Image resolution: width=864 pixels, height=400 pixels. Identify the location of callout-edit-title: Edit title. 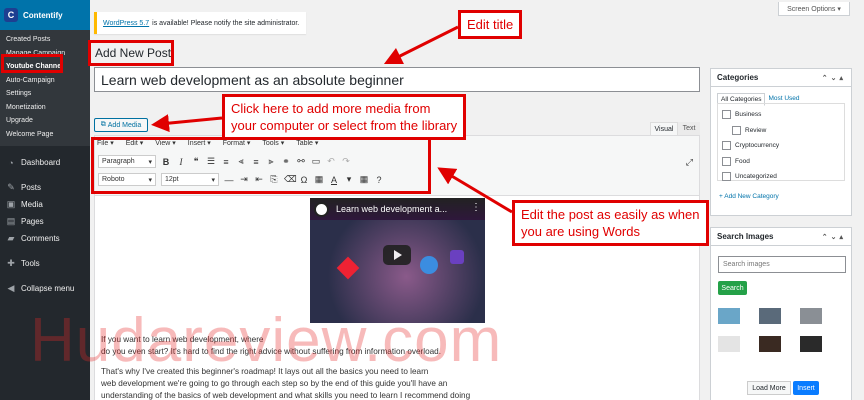
(490, 24).